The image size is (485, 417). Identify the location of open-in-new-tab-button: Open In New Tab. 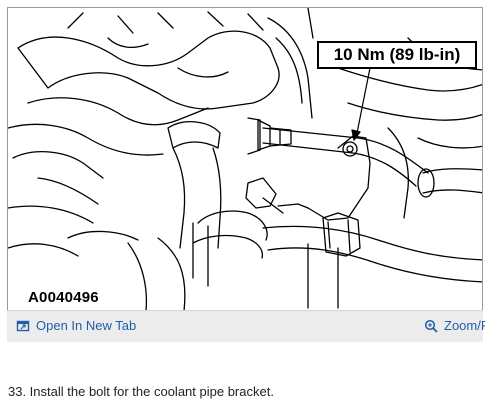
(76, 325).